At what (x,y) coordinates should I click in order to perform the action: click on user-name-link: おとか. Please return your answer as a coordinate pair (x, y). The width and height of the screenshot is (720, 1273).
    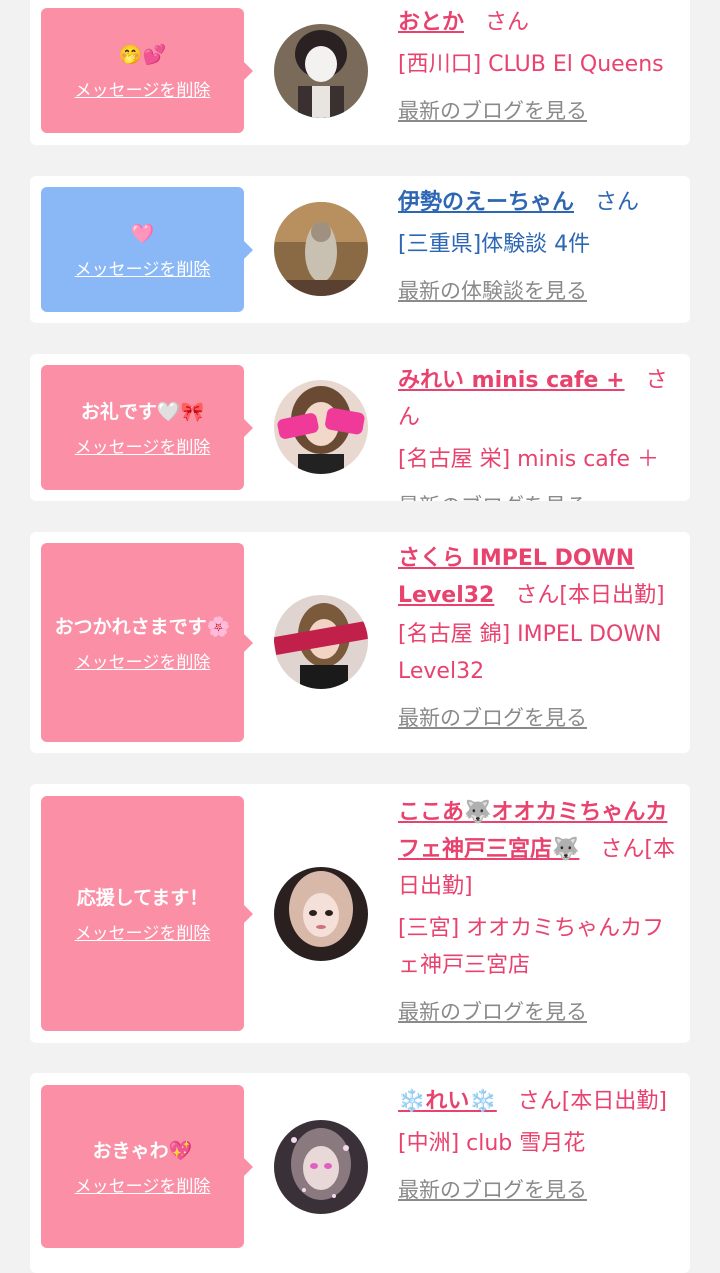
    Looking at the image, I should click on (431, 22).